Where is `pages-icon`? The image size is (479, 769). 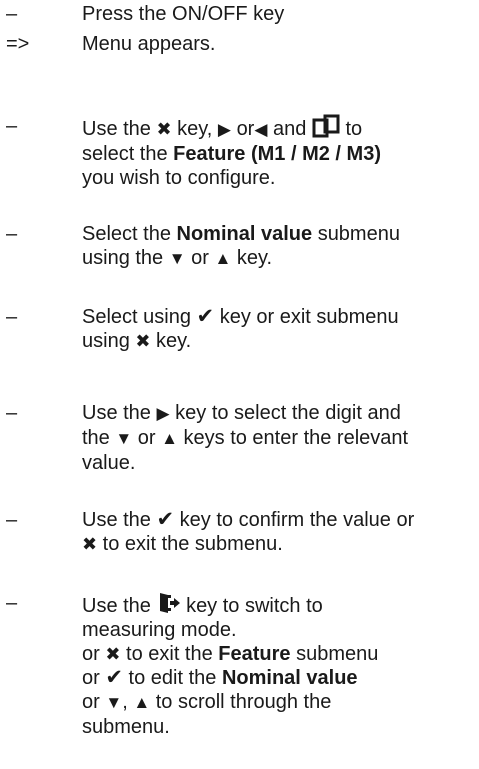 pages-icon is located at coordinates (326, 127).